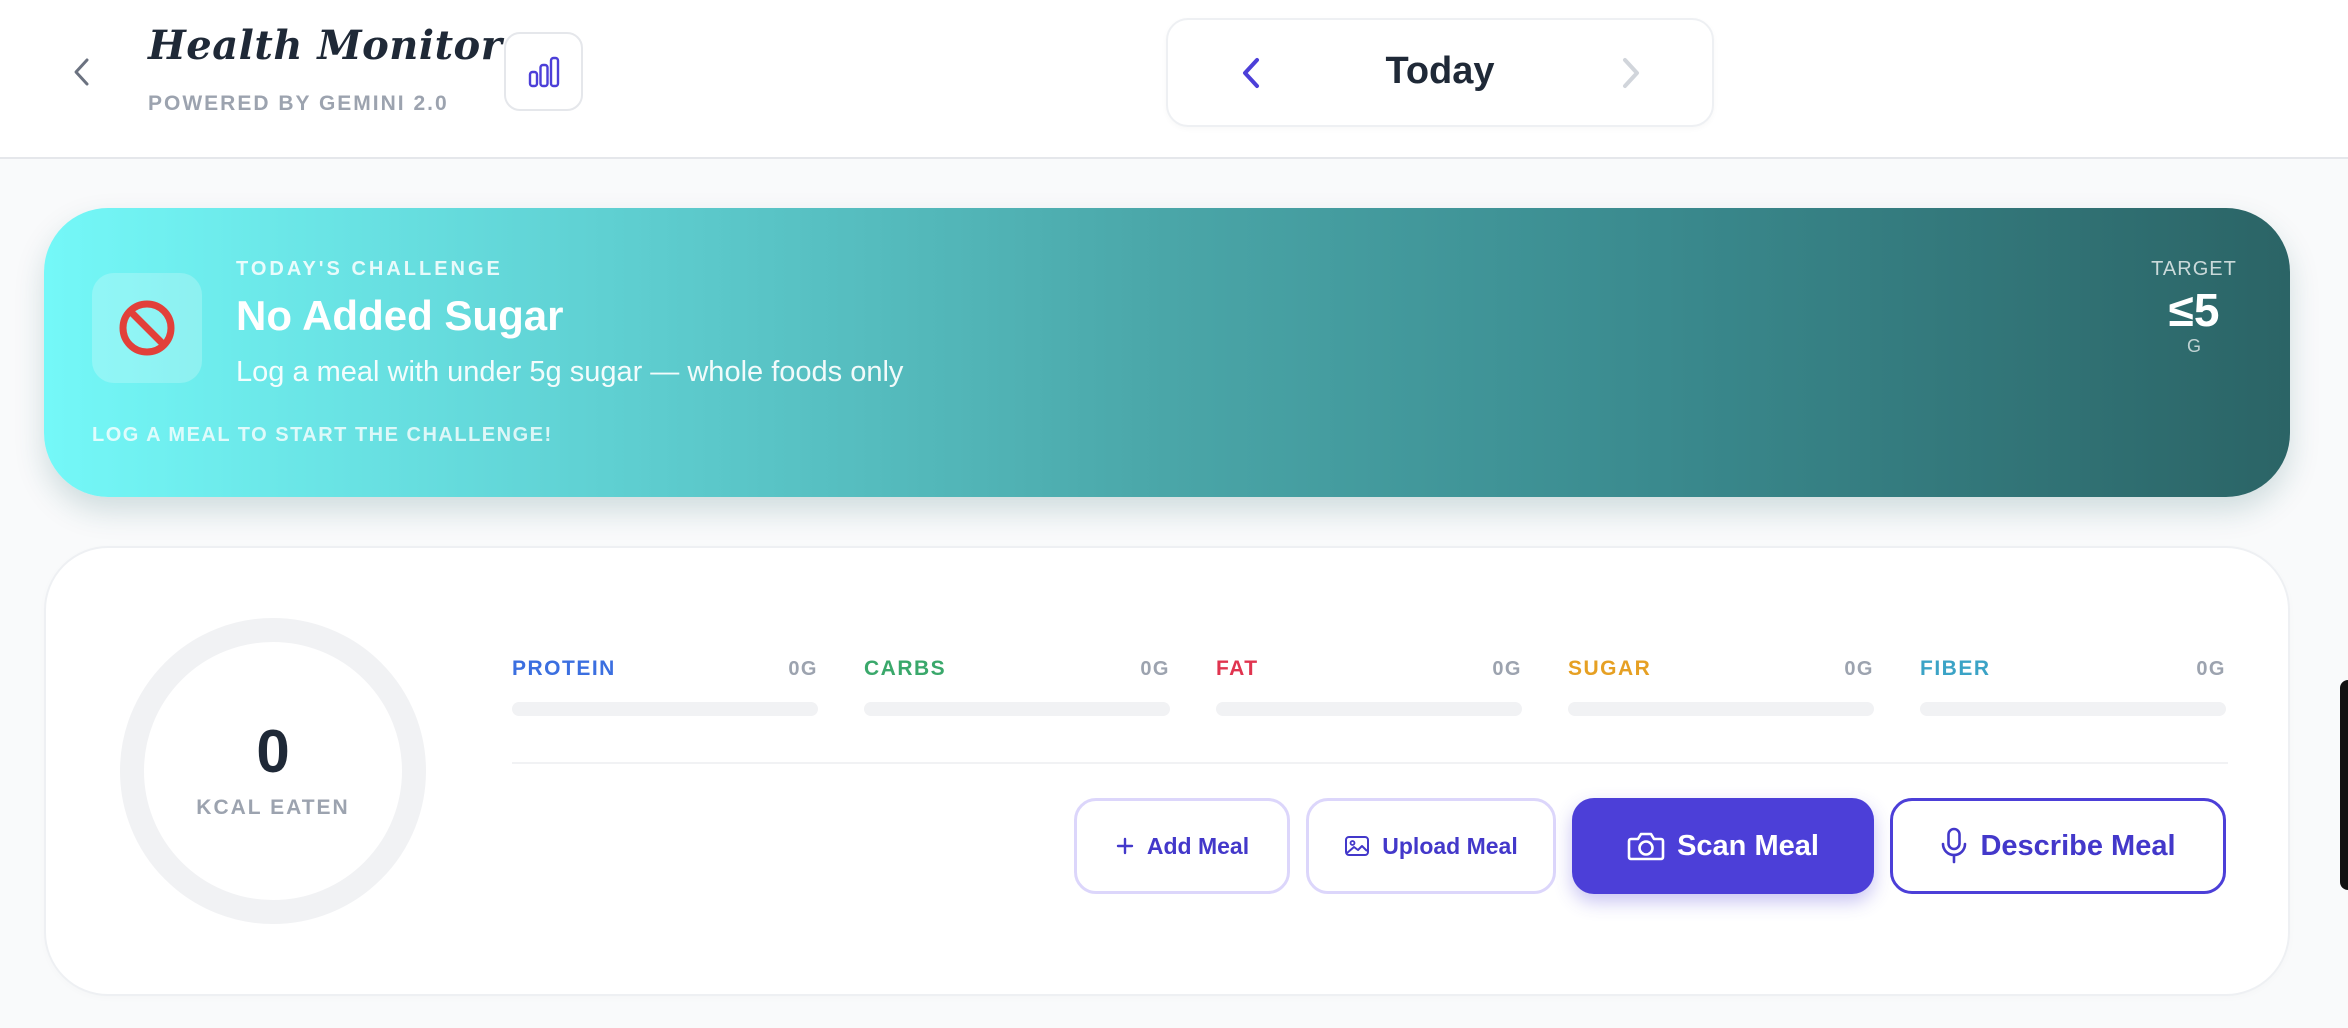  Describe the element at coordinates (1017, 685) in the screenshot. I see `macro-carbs: CARBS 0G` at that location.